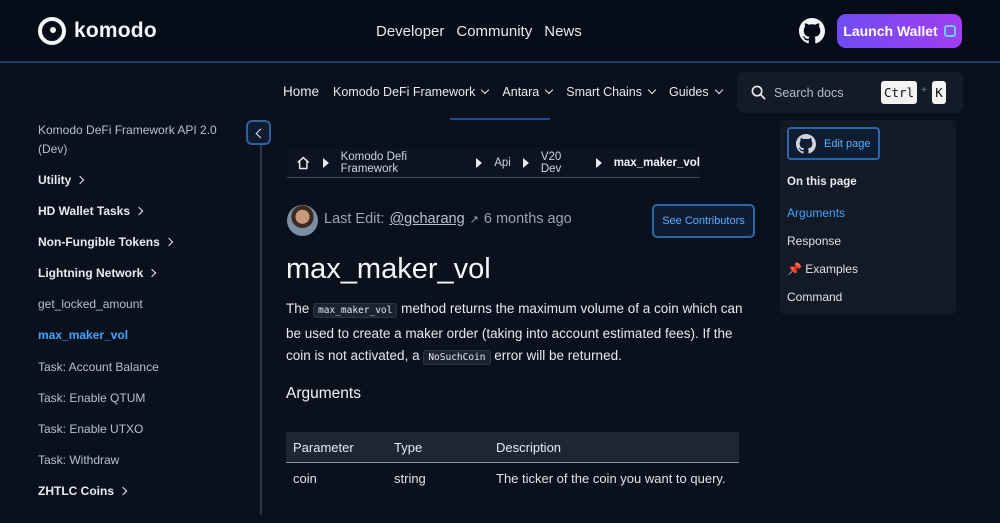 Image resolution: width=1000 pixels, height=523 pixels. What do you see at coordinates (822, 269) in the screenshot?
I see `toc-item-examples: 📌 Examples` at bounding box center [822, 269].